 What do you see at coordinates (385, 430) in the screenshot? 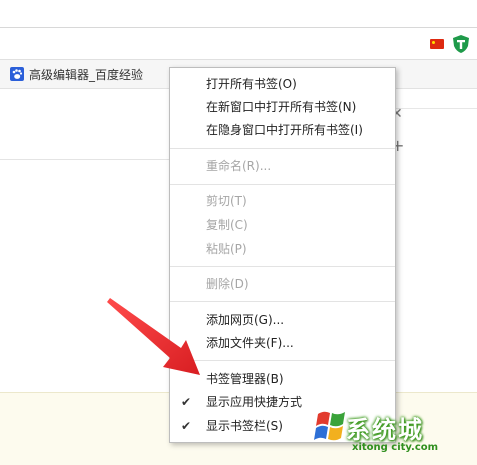
I see `watermark-title: 系统城` at bounding box center [385, 430].